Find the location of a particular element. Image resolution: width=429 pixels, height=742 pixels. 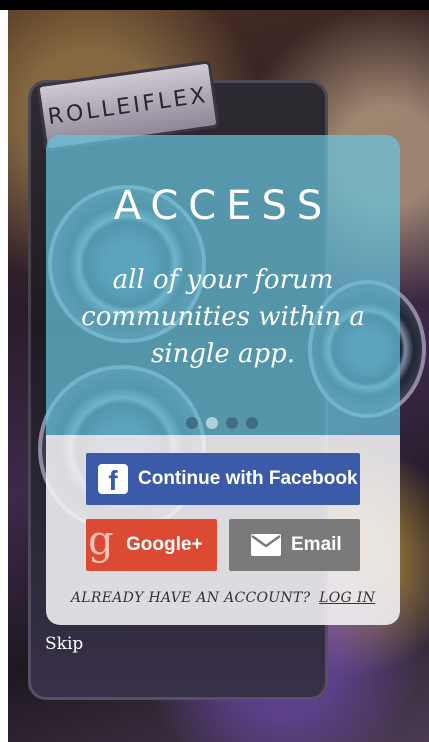

google-button-label: Google+ is located at coordinates (164, 544).